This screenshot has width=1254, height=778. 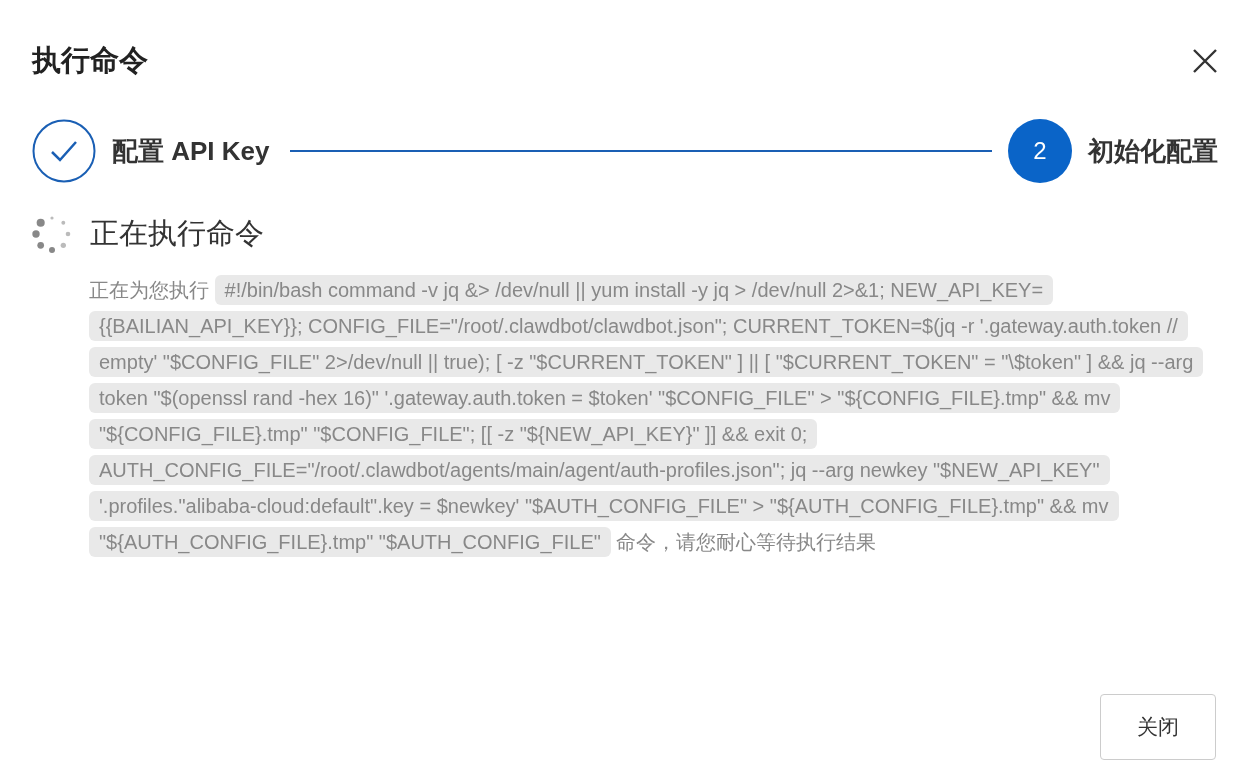 What do you see at coordinates (1158, 727) in the screenshot?
I see `close-button: 关闭` at bounding box center [1158, 727].